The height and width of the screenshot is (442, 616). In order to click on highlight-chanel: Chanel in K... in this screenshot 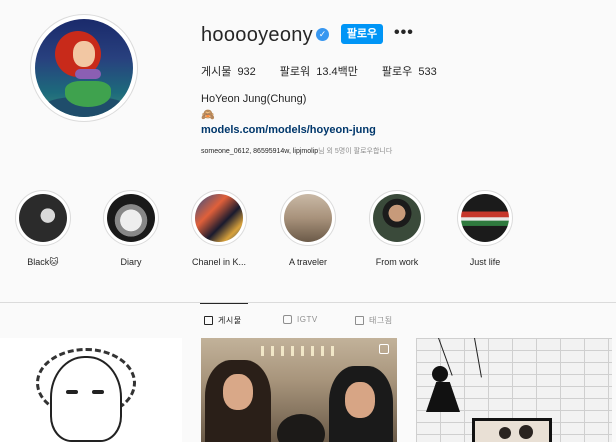, I will do `click(219, 228)`.